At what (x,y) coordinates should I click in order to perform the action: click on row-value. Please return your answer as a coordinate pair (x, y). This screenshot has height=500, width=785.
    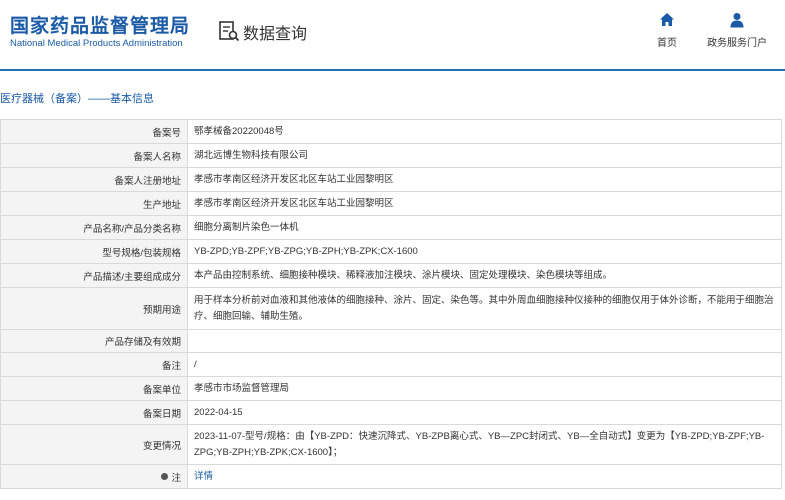
    Looking at the image, I should click on (485, 341).